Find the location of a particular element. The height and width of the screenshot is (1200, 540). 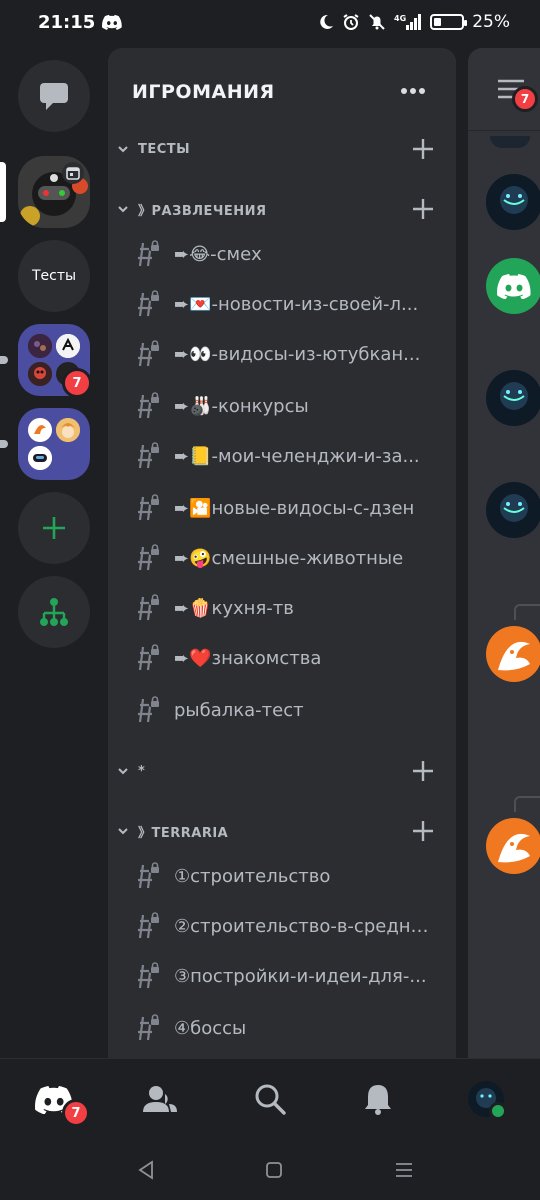

status-icons: 4G 25% is located at coordinates (414, 22).